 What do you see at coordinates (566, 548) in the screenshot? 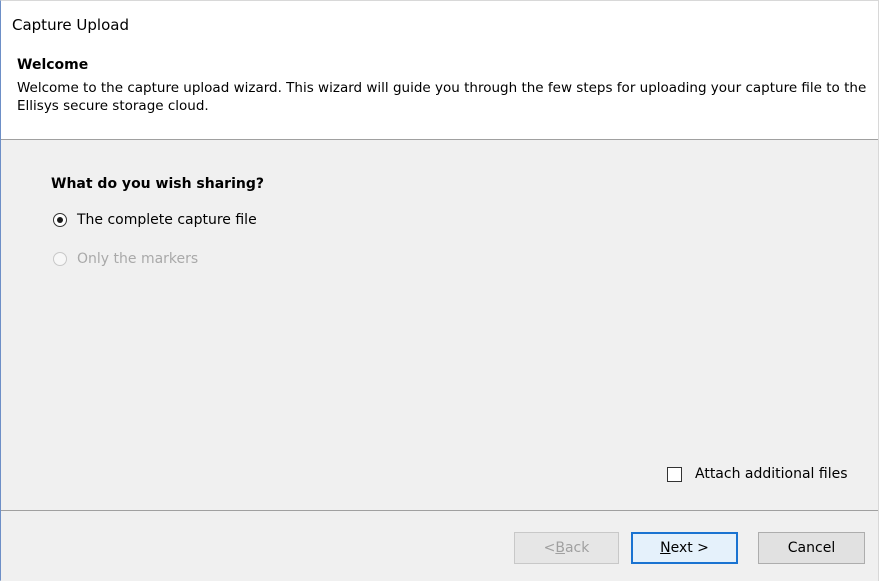
I see `back-button: < Back` at bounding box center [566, 548].